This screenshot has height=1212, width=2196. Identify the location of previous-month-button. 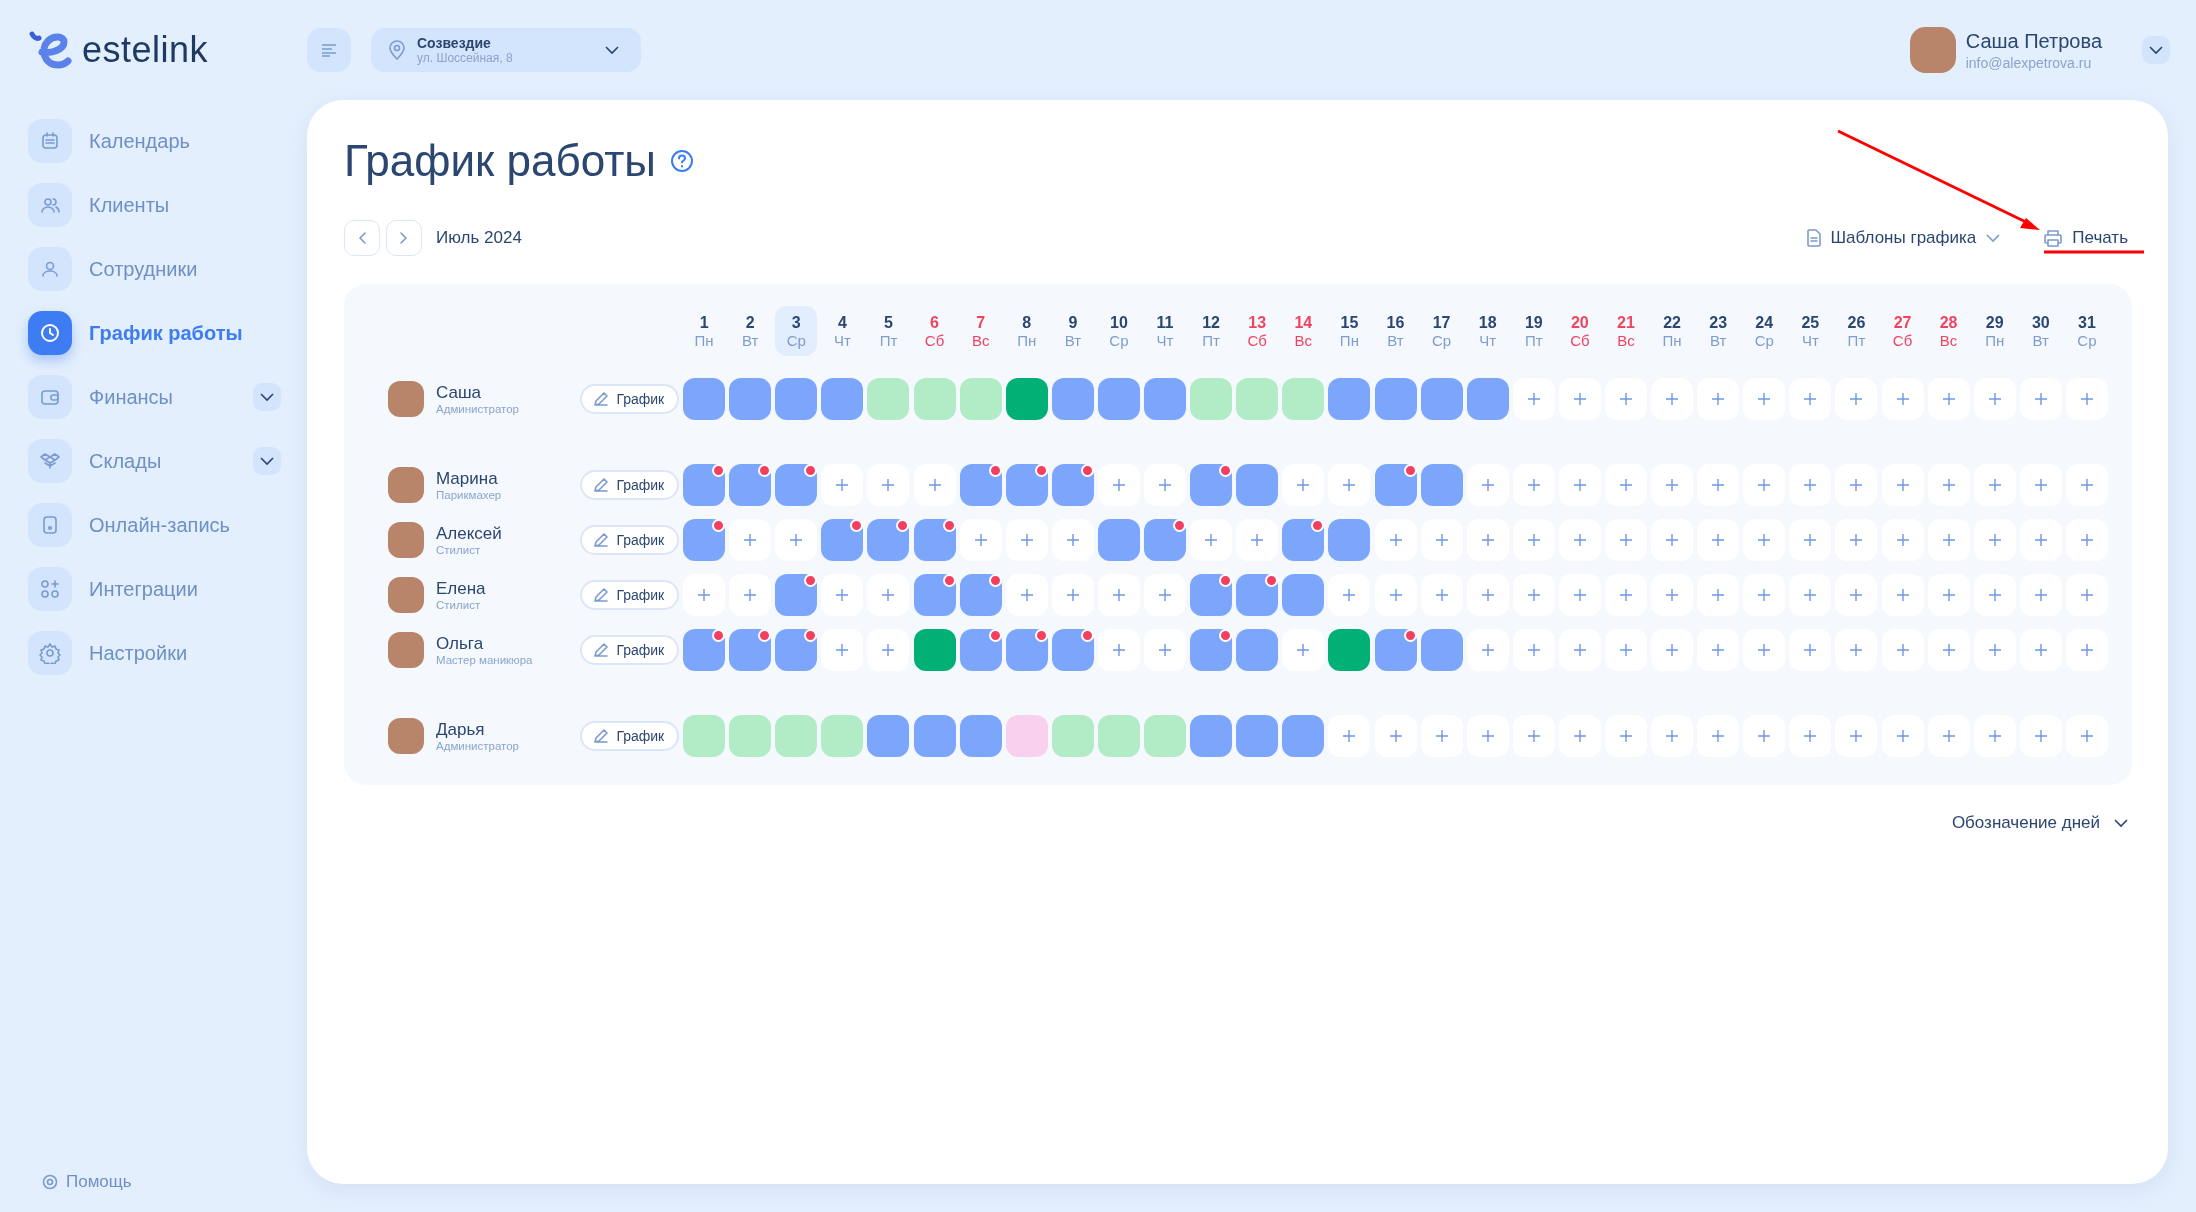
(362, 238).